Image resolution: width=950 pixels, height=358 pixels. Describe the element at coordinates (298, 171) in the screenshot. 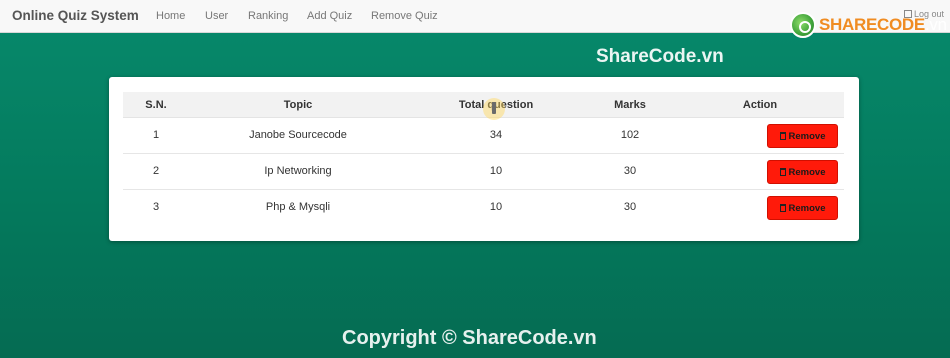

I see `row-topic: Ip Networking` at that location.